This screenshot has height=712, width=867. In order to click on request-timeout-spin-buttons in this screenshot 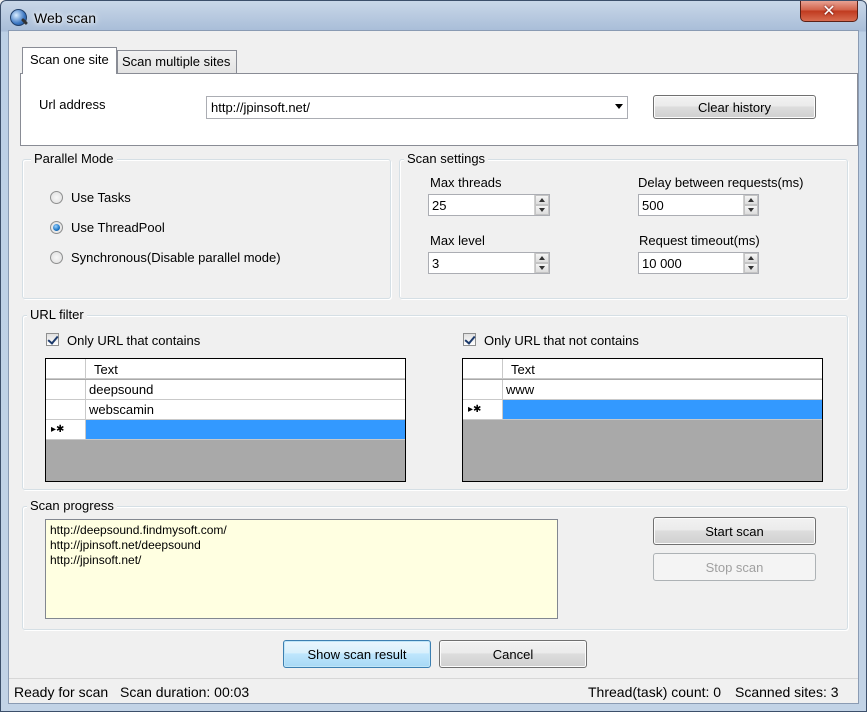, I will do `click(750, 263)`.